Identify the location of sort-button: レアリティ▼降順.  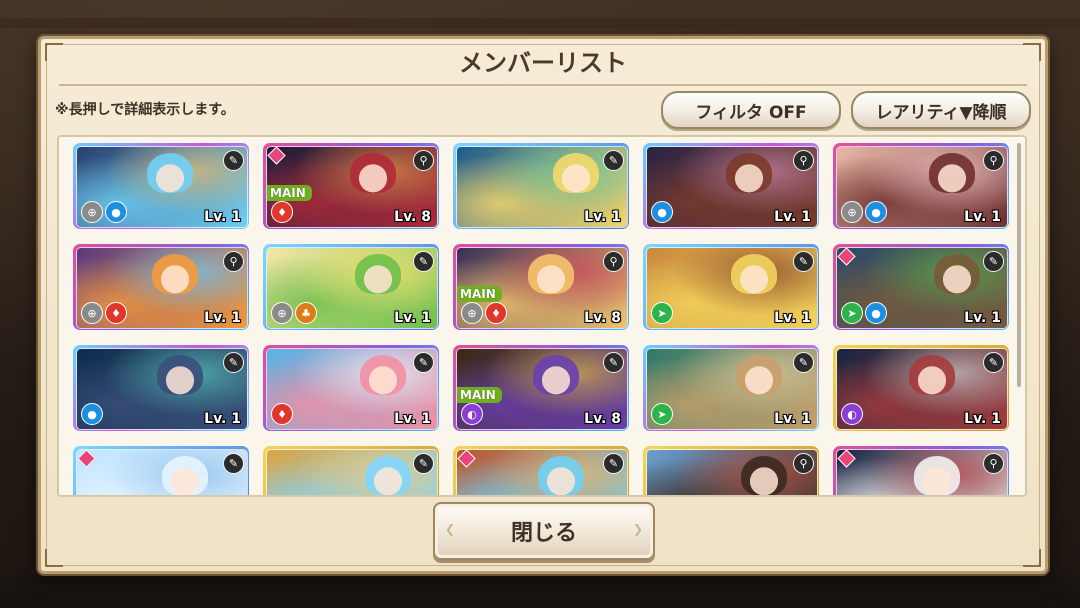
(941, 110).